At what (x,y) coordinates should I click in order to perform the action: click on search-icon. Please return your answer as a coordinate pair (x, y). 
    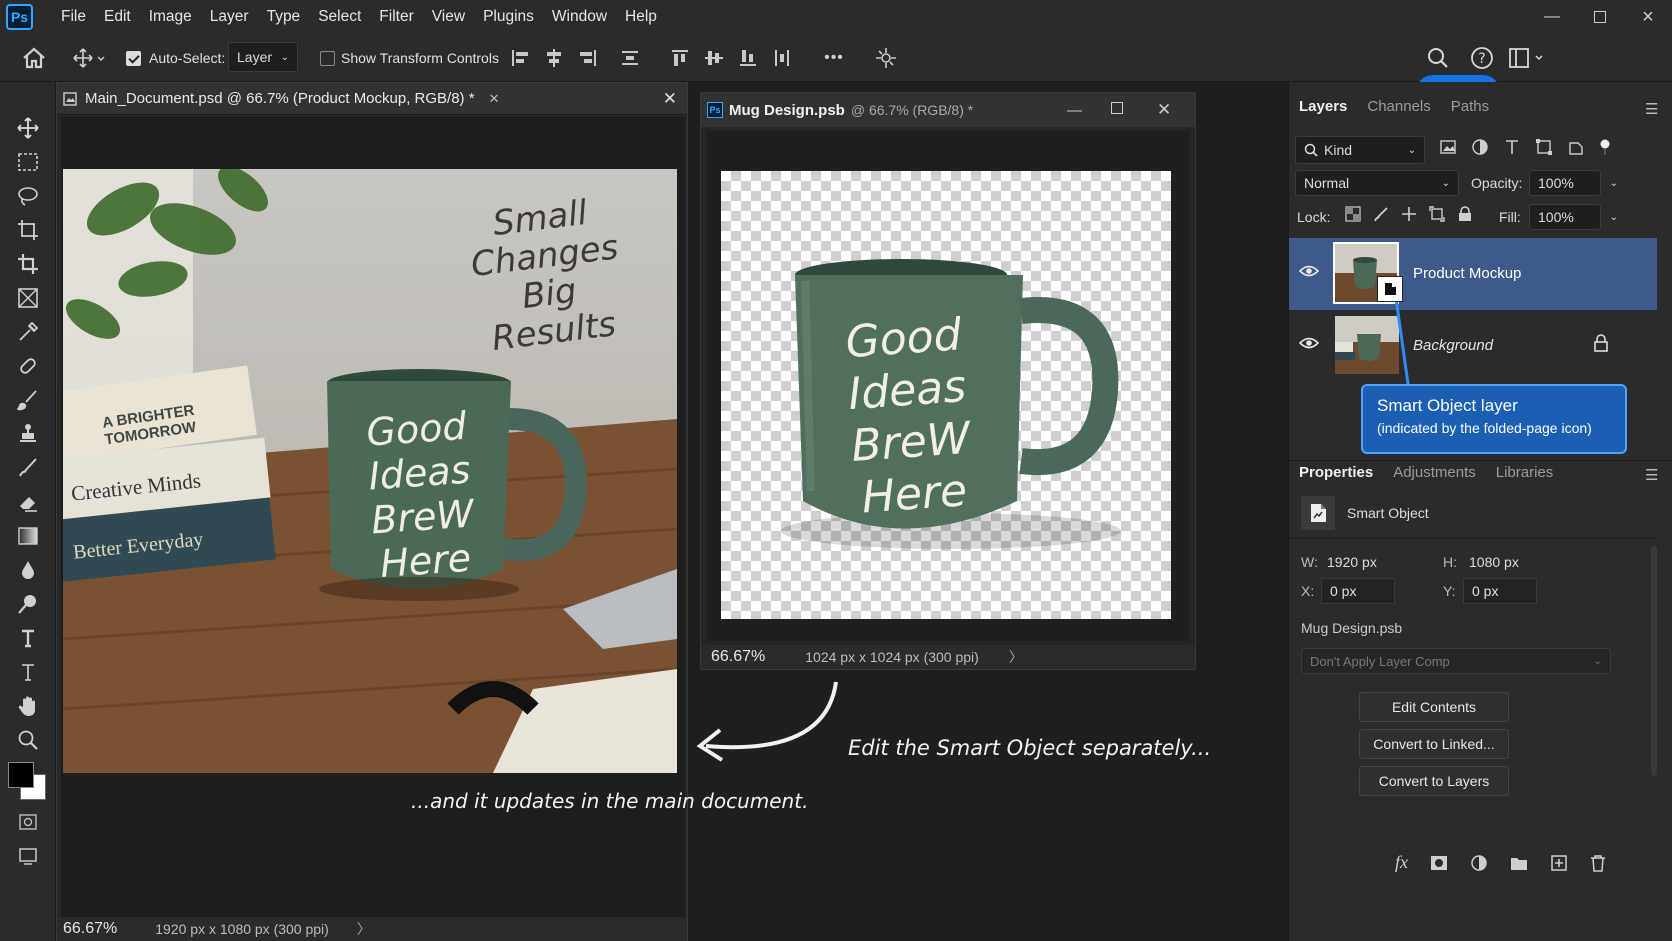
    Looking at the image, I should click on (1438, 58).